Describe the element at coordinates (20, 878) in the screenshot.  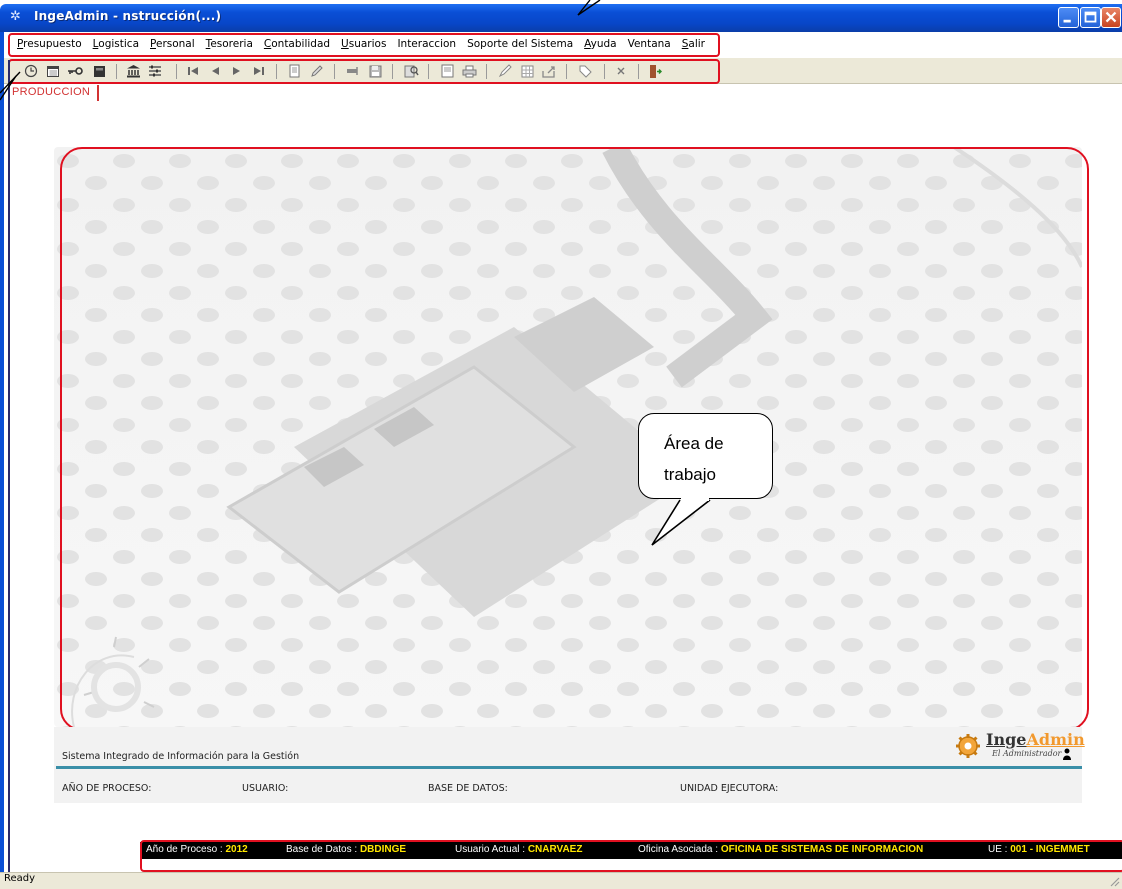
I see `status-text: Ready` at that location.